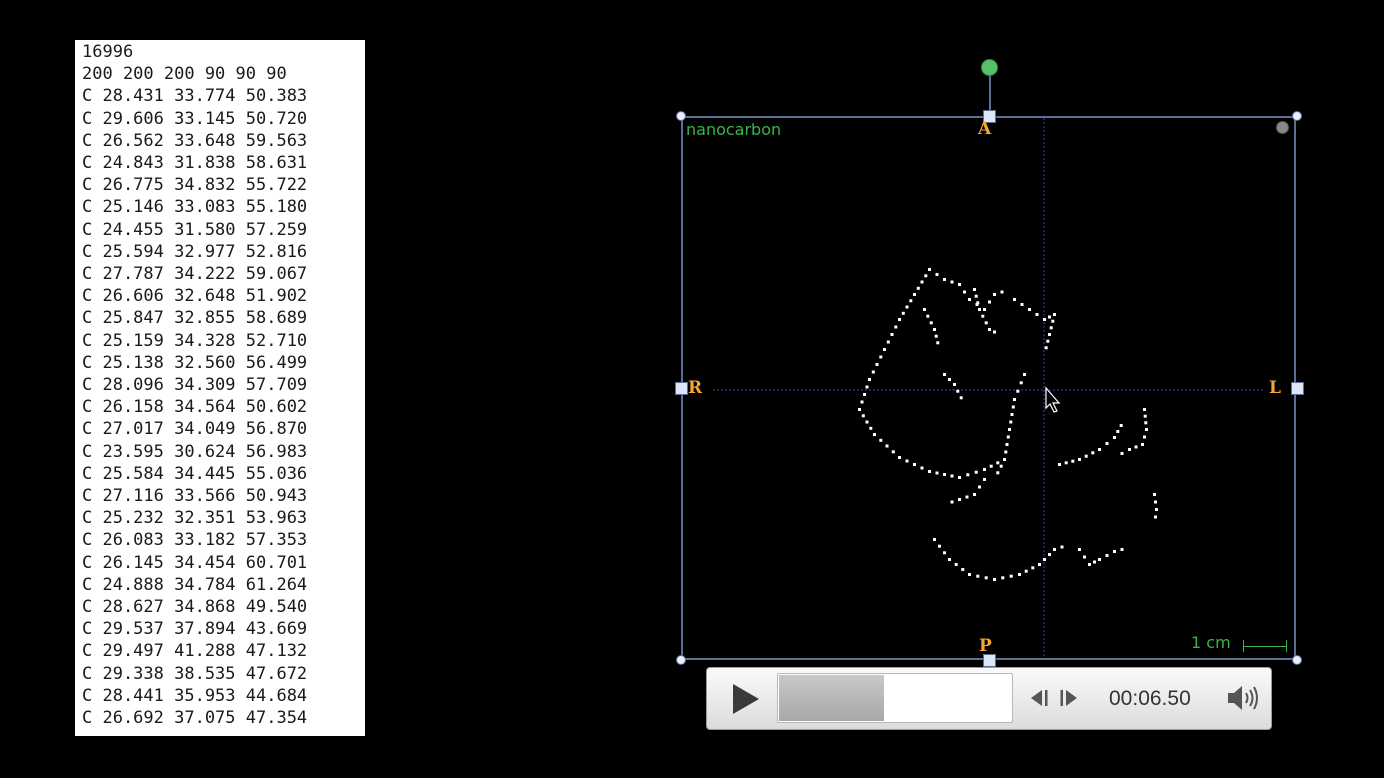 Image resolution: width=1384 pixels, height=778 pixels. What do you see at coordinates (895, 698) in the screenshot?
I see `playback-progress-bar` at bounding box center [895, 698].